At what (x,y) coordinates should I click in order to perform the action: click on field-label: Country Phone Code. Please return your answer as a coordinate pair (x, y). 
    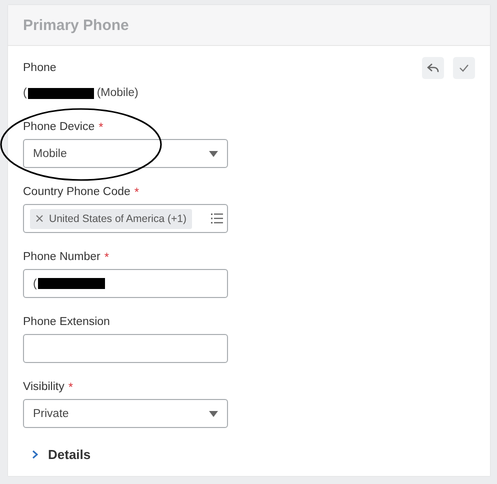
    Looking at the image, I should click on (76, 192).